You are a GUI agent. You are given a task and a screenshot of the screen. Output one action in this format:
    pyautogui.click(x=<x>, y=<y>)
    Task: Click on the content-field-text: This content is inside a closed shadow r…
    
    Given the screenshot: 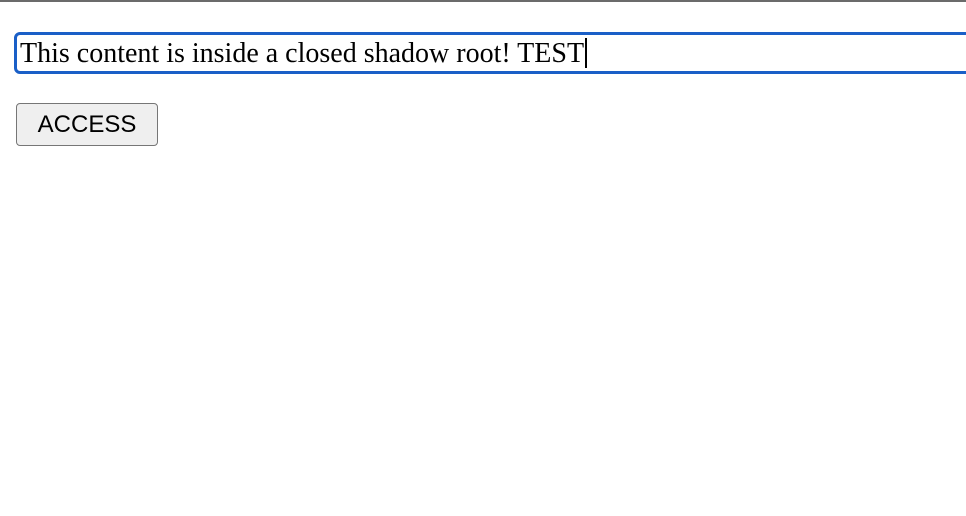 What is the action you would take?
    pyautogui.click(x=304, y=54)
    